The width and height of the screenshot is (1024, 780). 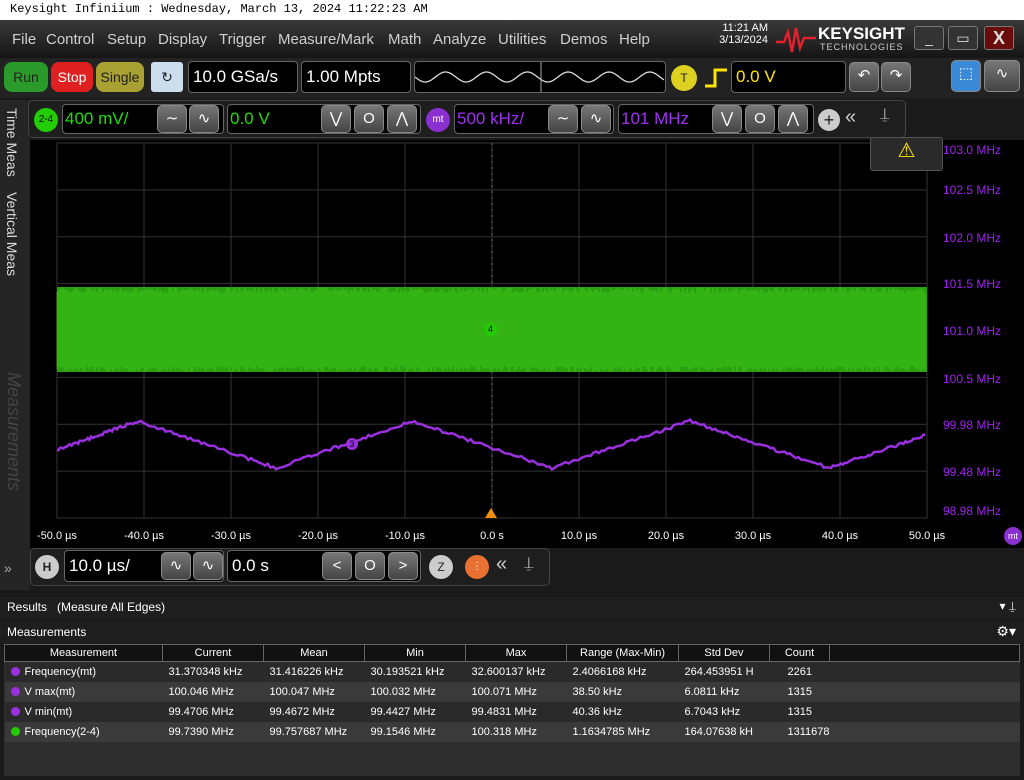 I want to click on cell-text: 1311678, so click(x=809, y=732).